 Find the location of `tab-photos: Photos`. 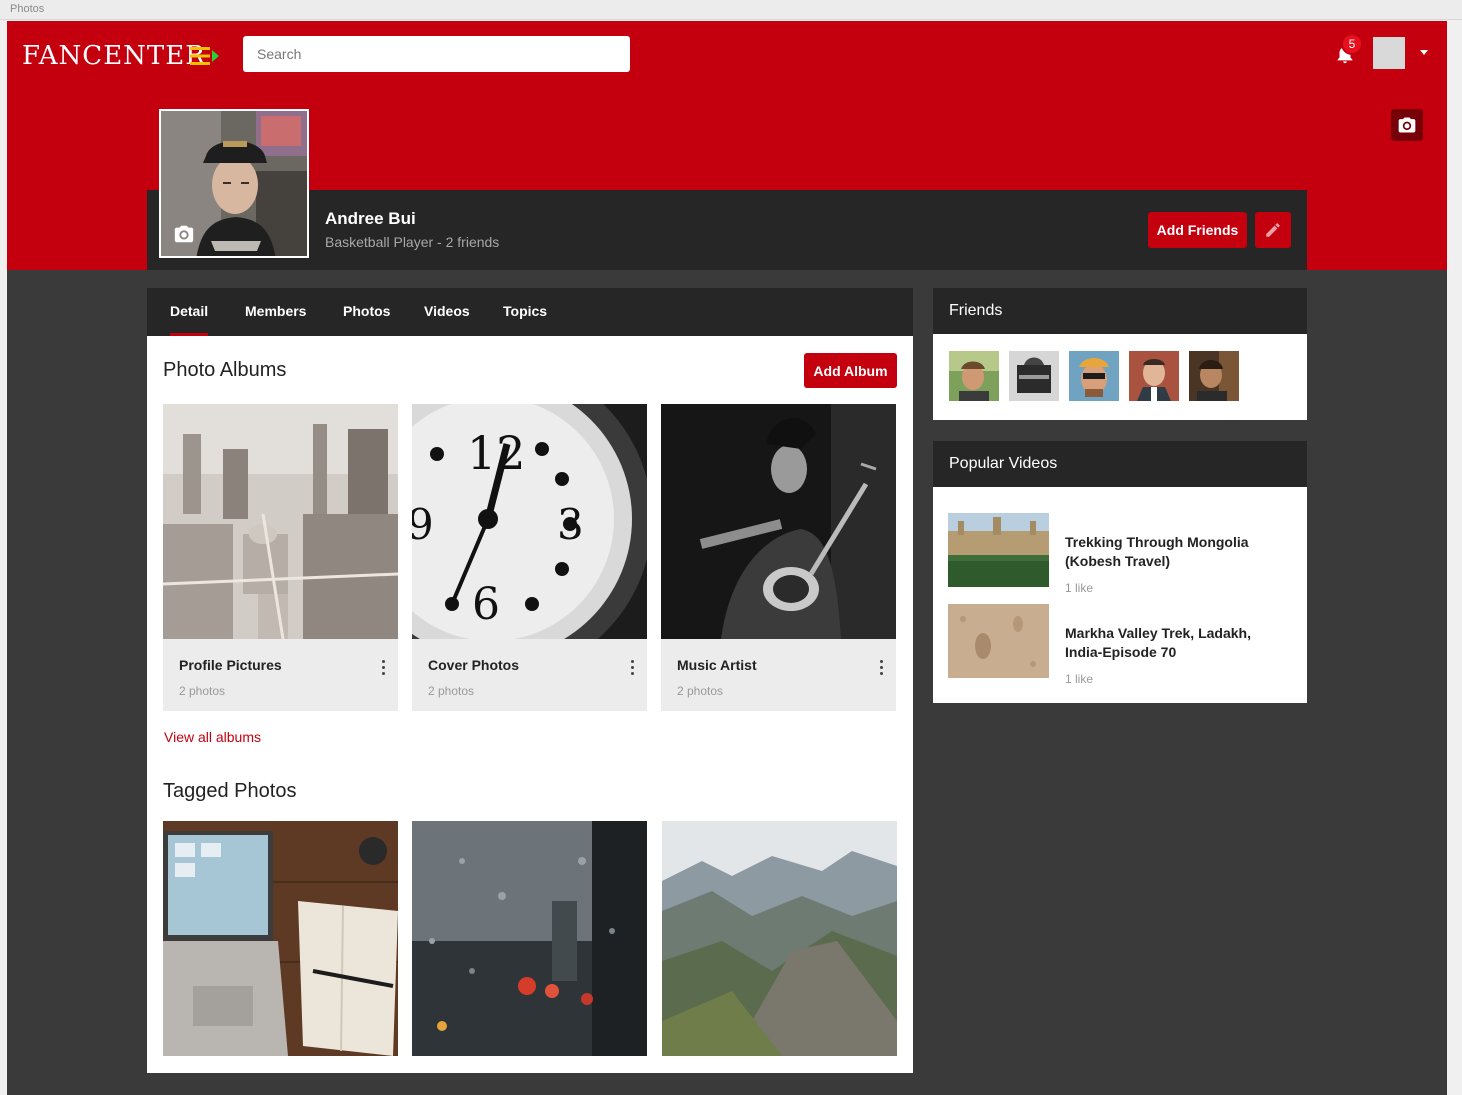

tab-photos: Photos is located at coordinates (366, 312).